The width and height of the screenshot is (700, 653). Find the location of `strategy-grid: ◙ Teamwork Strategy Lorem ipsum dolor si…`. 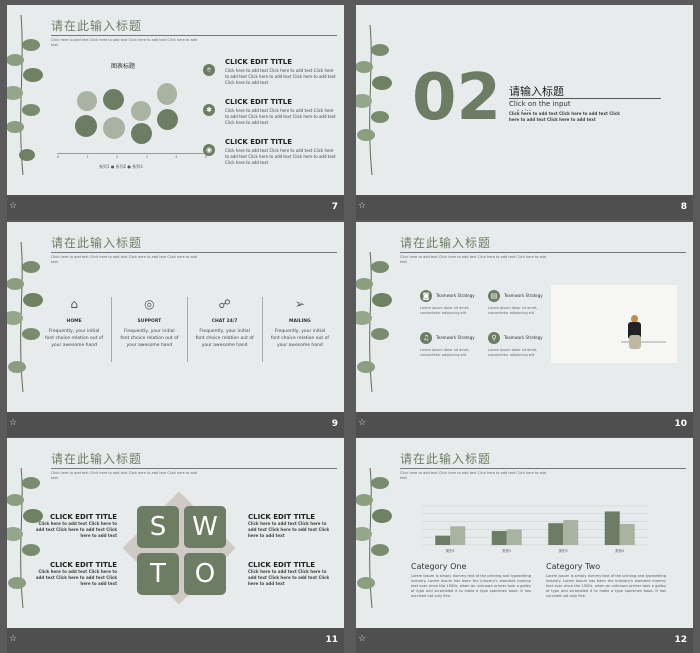

strategy-grid: ◙ Teamwork Strategy Lorem ipsum dolor si… is located at coordinates (487, 330).